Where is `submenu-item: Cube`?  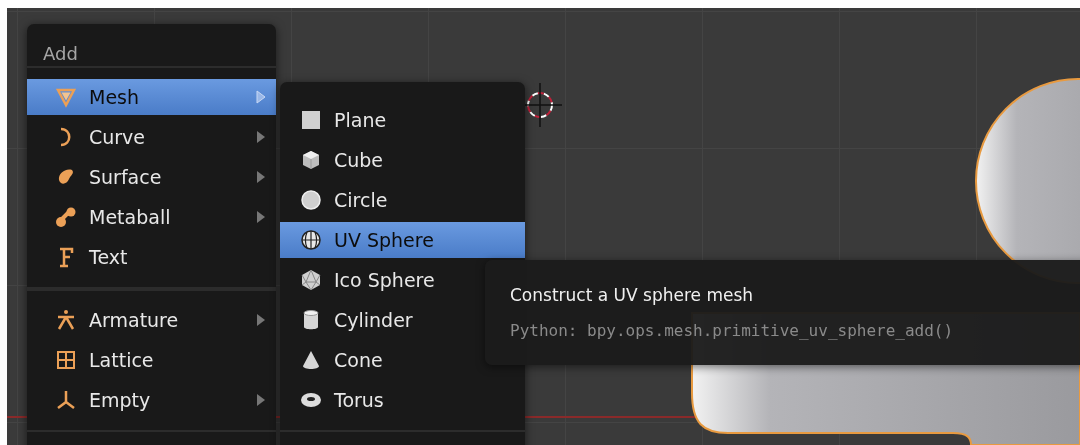 submenu-item: Cube is located at coordinates (402, 160).